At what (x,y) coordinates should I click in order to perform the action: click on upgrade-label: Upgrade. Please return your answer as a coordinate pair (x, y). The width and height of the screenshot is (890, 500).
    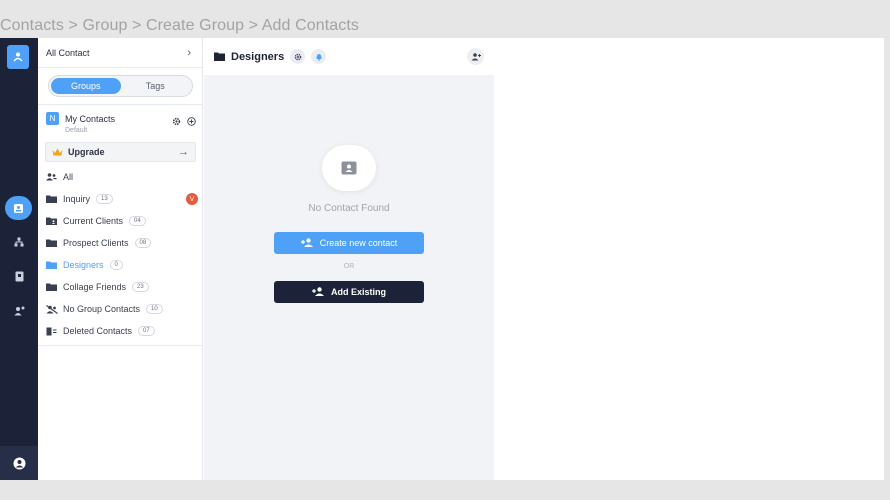
    Looking at the image, I should click on (86, 152).